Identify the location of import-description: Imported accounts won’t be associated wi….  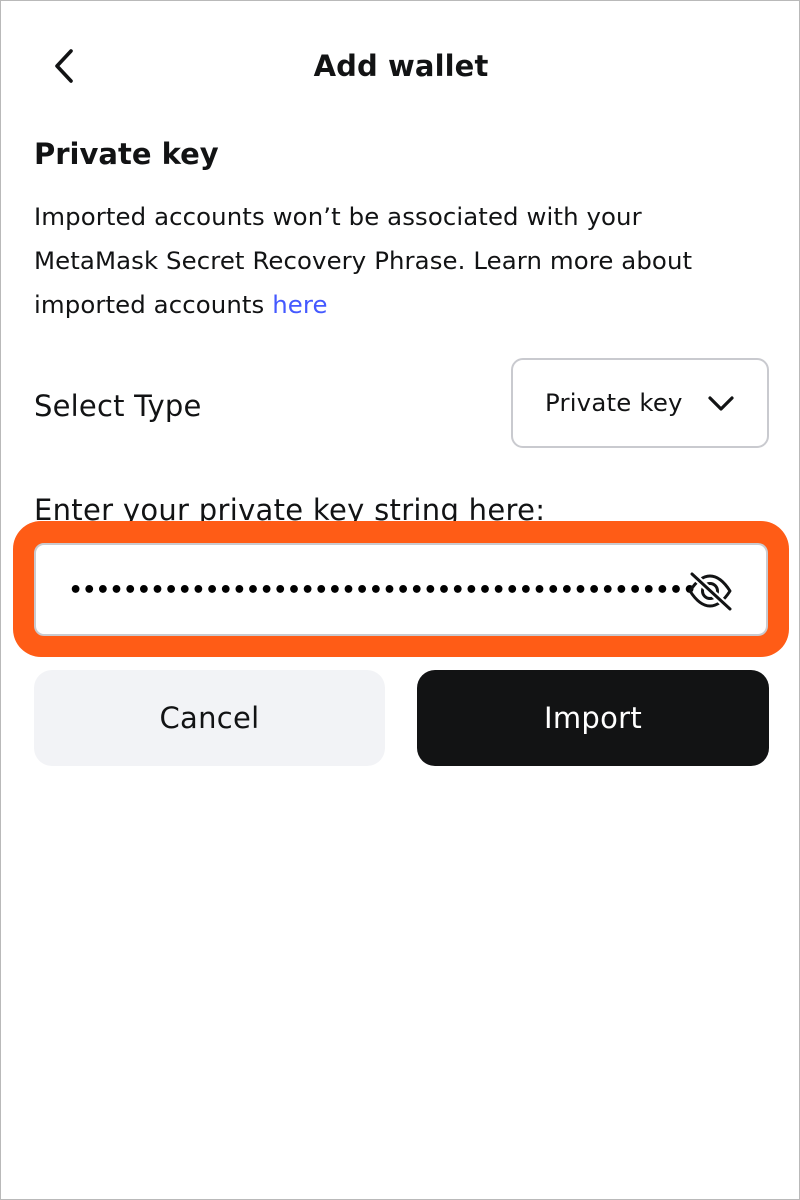
(394, 261).